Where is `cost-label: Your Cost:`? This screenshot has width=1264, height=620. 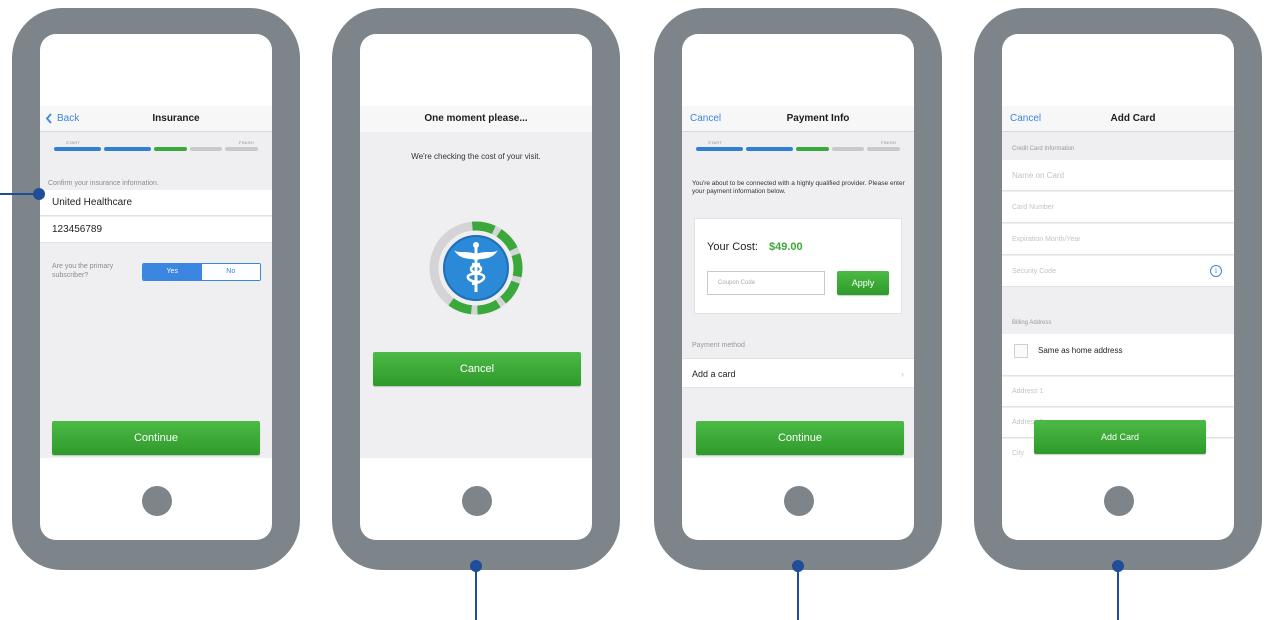
cost-label: Your Cost: is located at coordinates (732, 247).